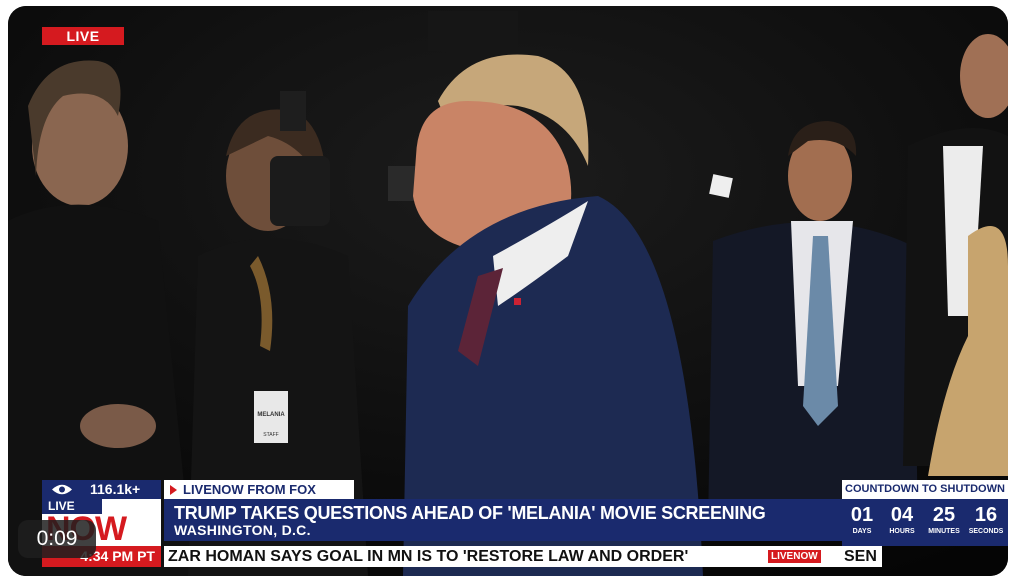 This screenshot has width=1014, height=581. Describe the element at coordinates (862, 531) in the screenshot. I see `days-label: DAYS` at that location.